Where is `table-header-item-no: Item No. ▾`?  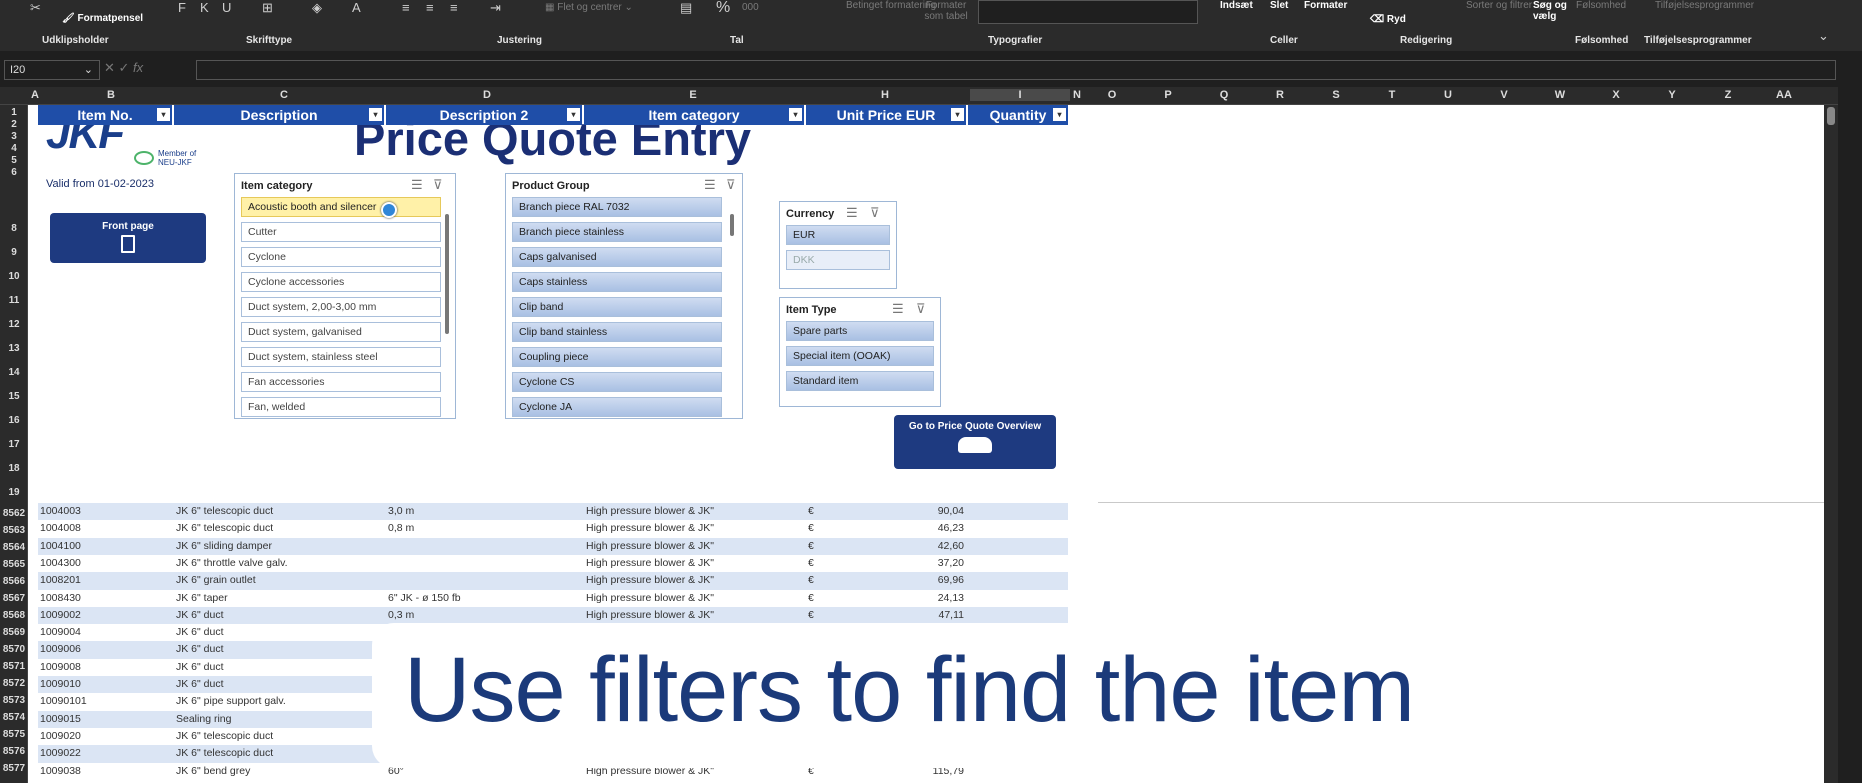
table-header-item-no: Item No. ▾ is located at coordinates (105, 115).